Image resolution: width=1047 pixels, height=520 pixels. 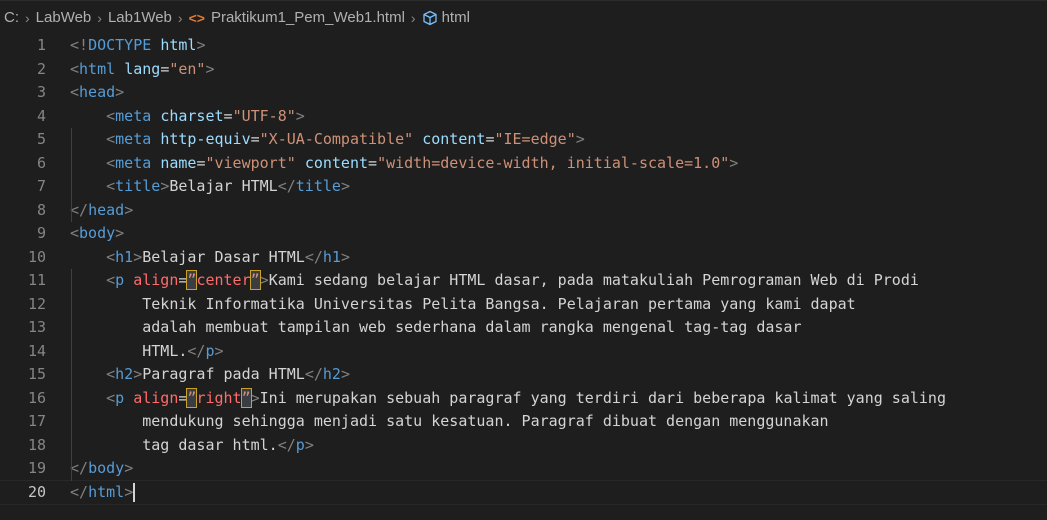 What do you see at coordinates (523, 93) in the screenshot?
I see `code-line: 3 <head>` at bounding box center [523, 93].